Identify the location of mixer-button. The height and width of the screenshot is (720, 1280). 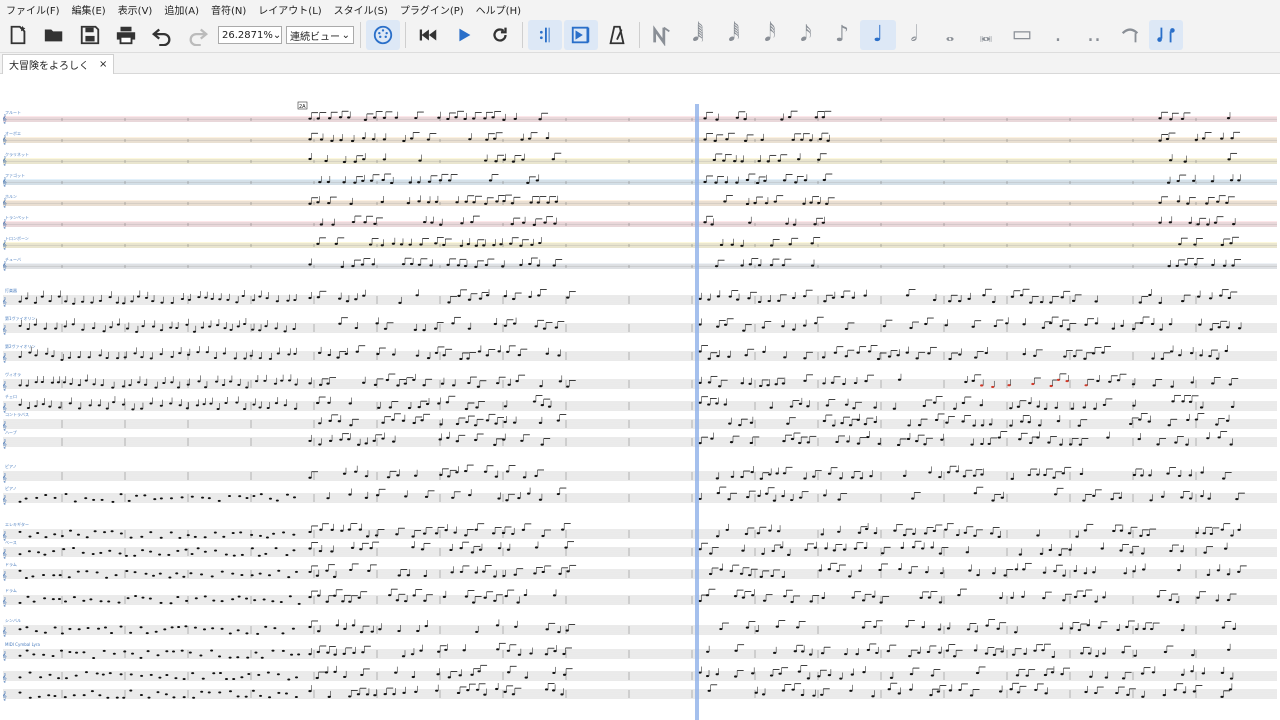
(383, 35).